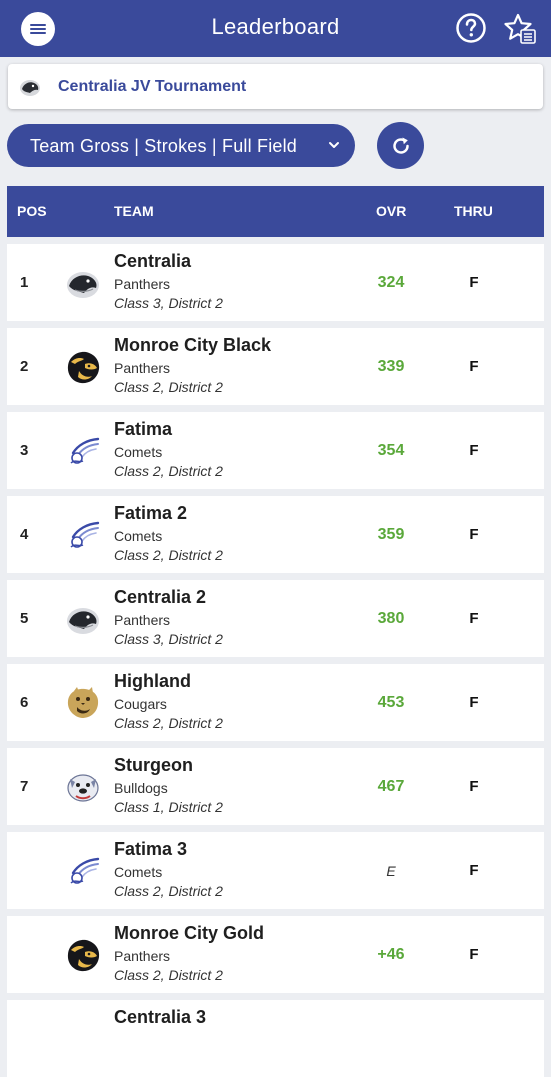 This screenshot has height=1077, width=551. I want to click on overall-score: +46, so click(391, 954).